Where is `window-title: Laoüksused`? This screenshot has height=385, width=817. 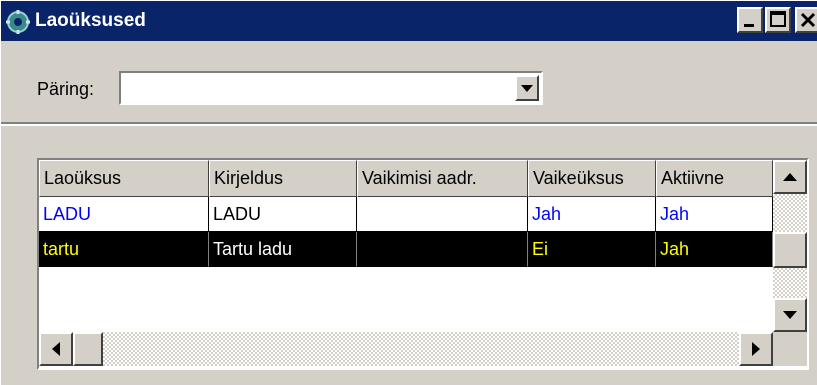 window-title: Laoüksused is located at coordinates (90, 20).